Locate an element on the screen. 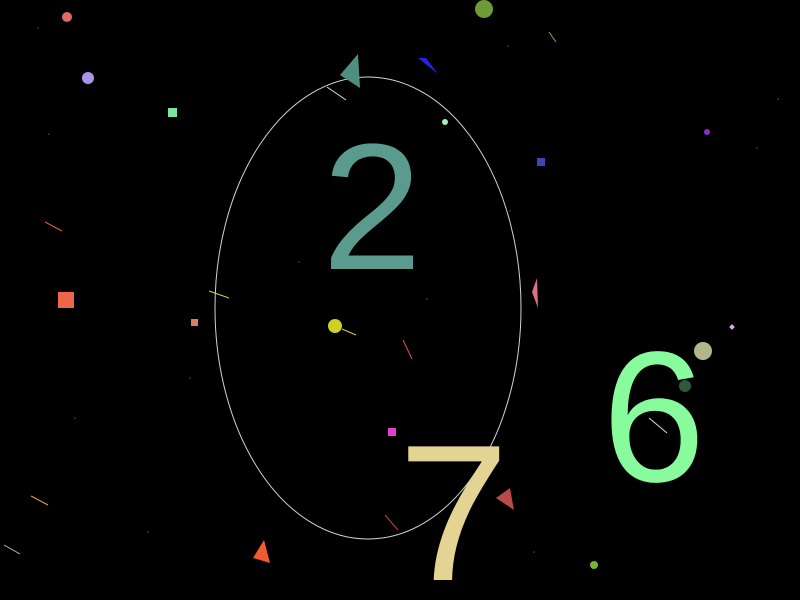  number-seven: 7 is located at coordinates (453, 498).